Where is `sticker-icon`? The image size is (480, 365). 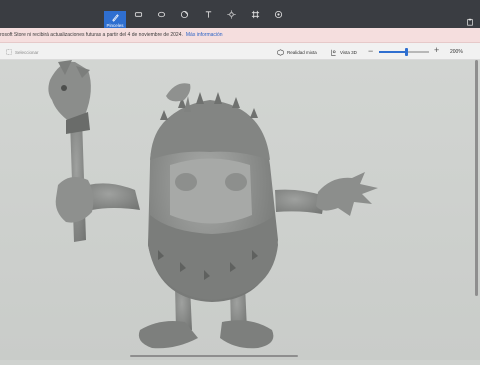
sticker-icon is located at coordinates (184, 14).